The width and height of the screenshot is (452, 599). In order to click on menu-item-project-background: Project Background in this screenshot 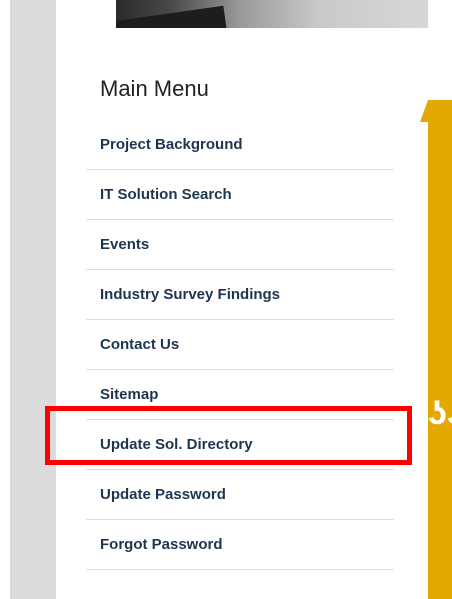, I will do `click(240, 145)`.